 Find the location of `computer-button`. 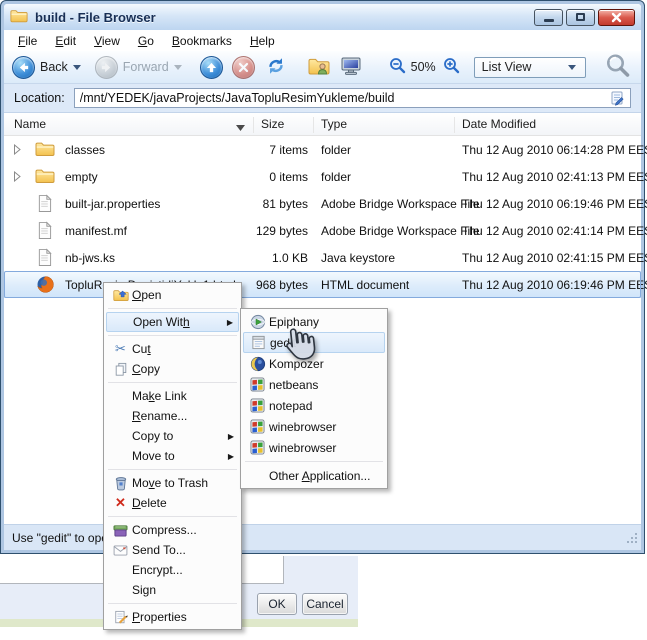

computer-button is located at coordinates (351, 67).